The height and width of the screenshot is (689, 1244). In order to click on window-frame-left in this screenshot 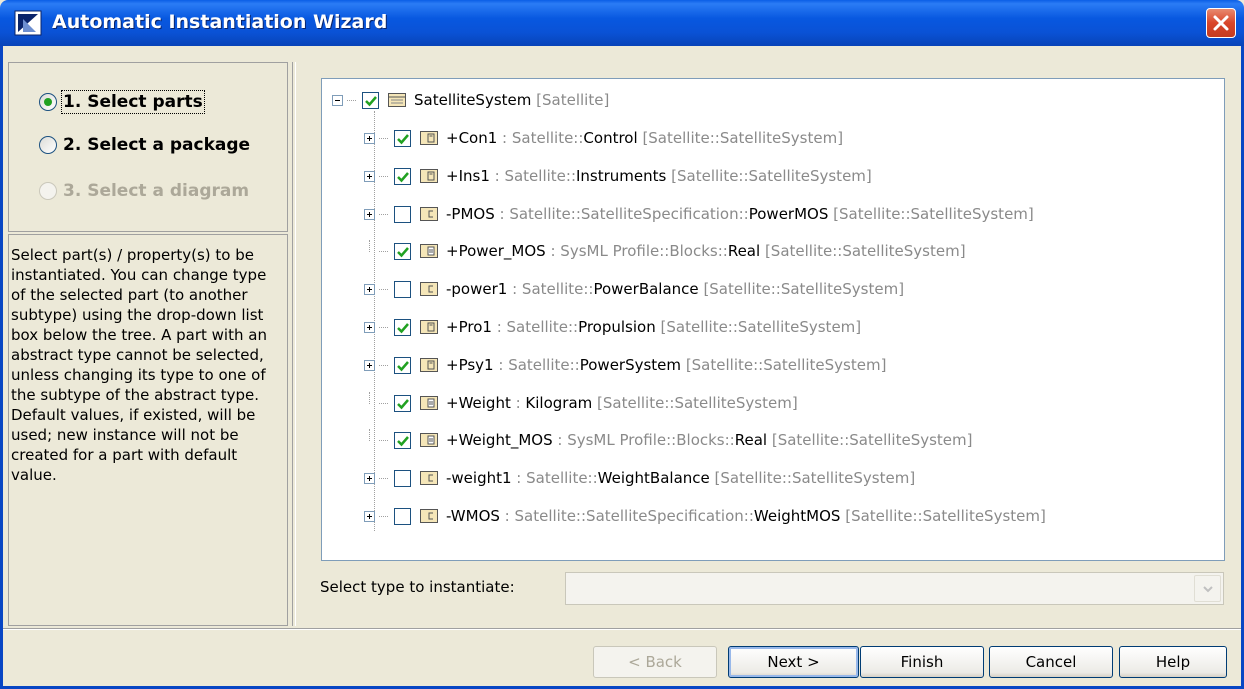, I will do `click(1, 367)`.